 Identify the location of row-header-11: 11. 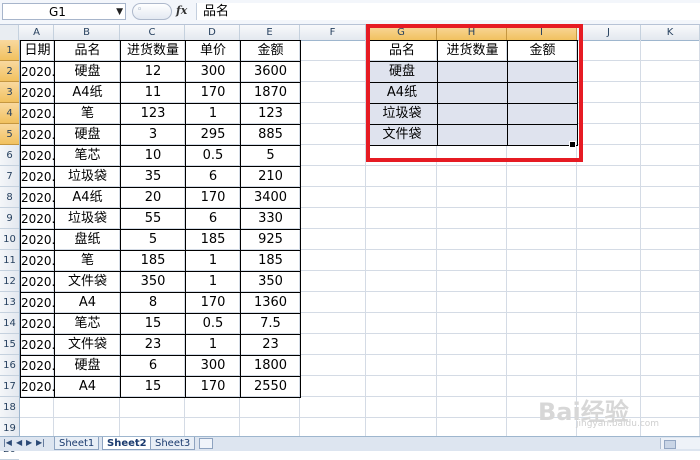
(9, 260).